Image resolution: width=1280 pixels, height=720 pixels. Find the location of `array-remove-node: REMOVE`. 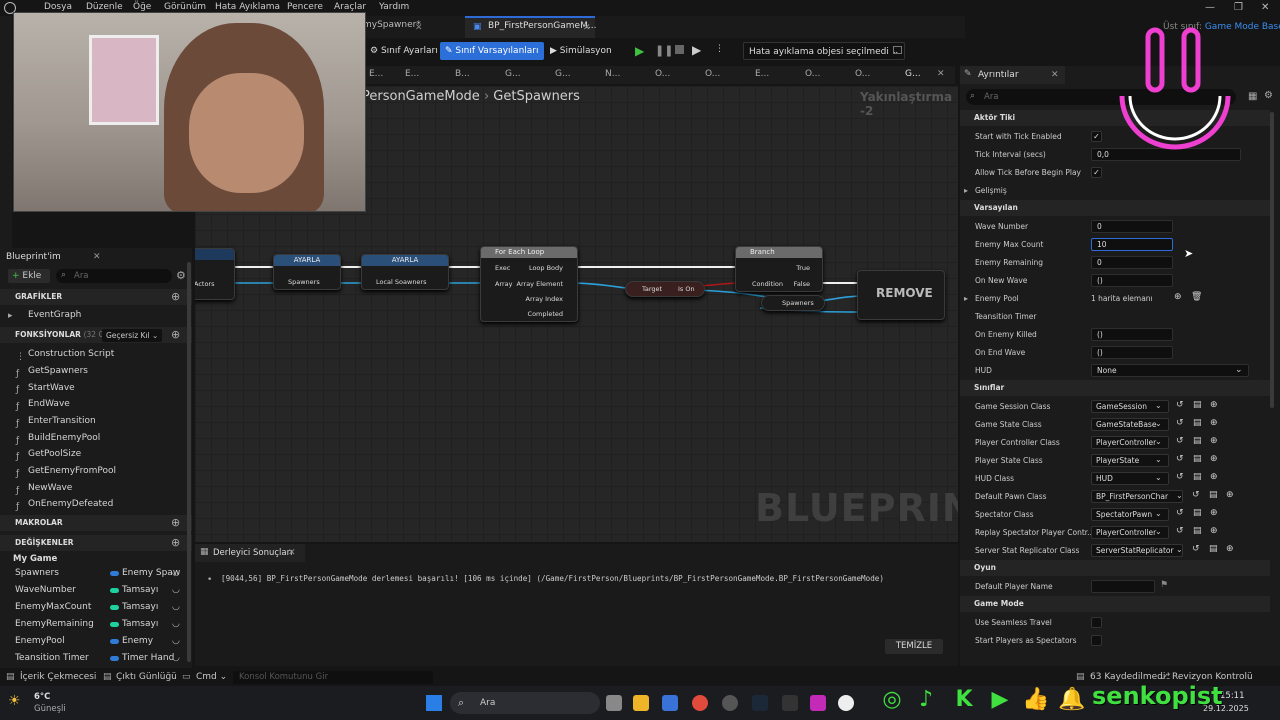

array-remove-node: REMOVE is located at coordinates (901, 295).